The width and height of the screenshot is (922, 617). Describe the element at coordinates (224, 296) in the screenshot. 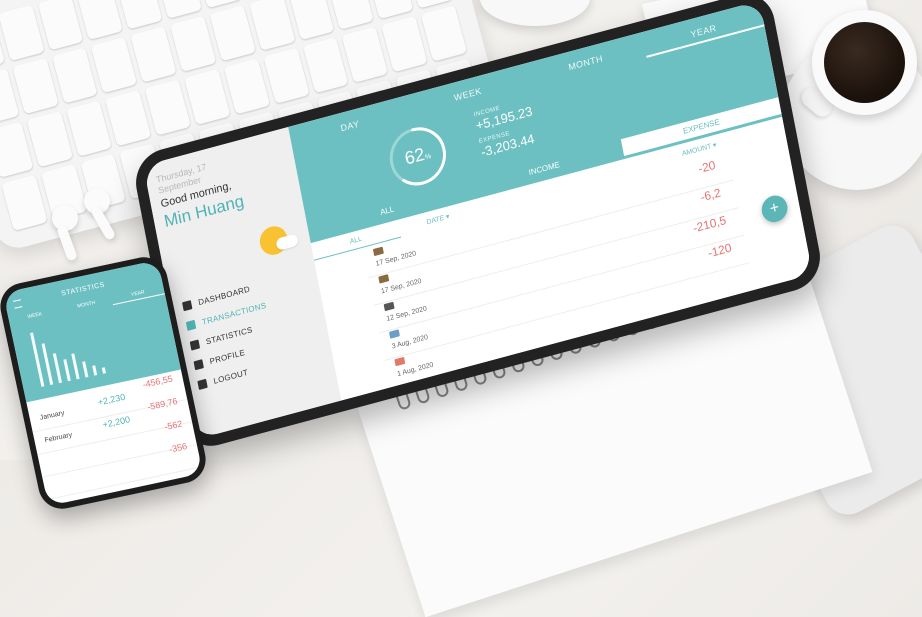

I see `sidebar-item-label: DASHBOARD` at that location.